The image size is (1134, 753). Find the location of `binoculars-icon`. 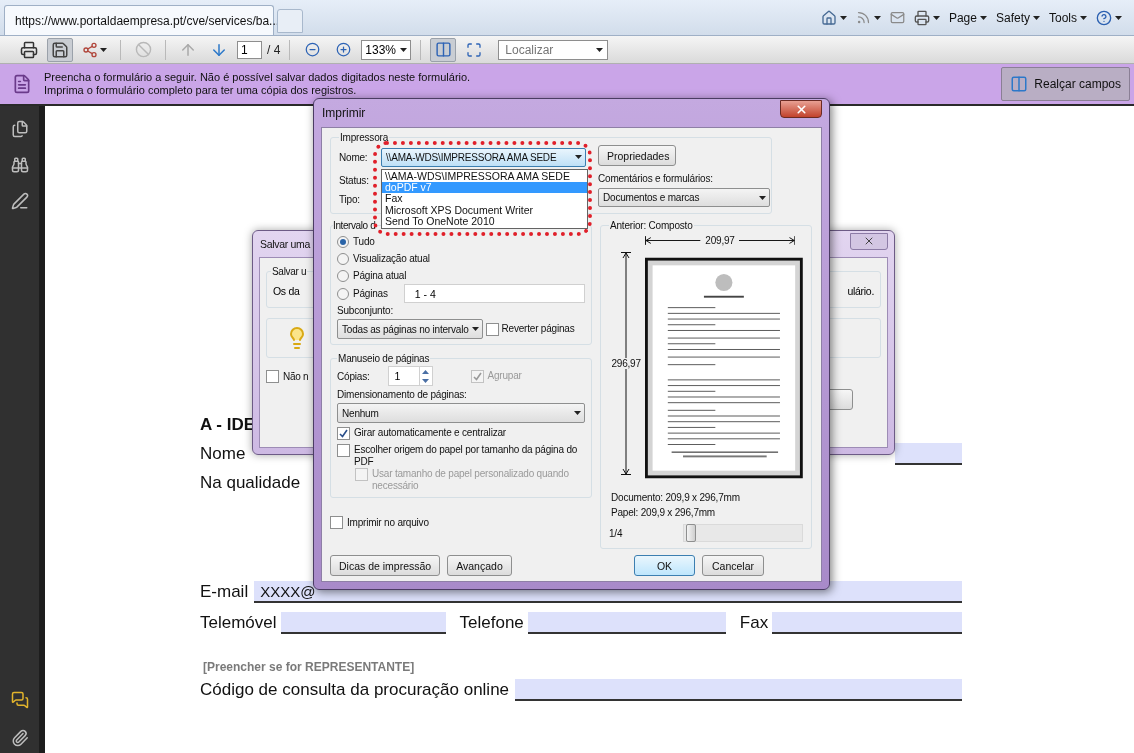

binoculars-icon is located at coordinates (19, 165).